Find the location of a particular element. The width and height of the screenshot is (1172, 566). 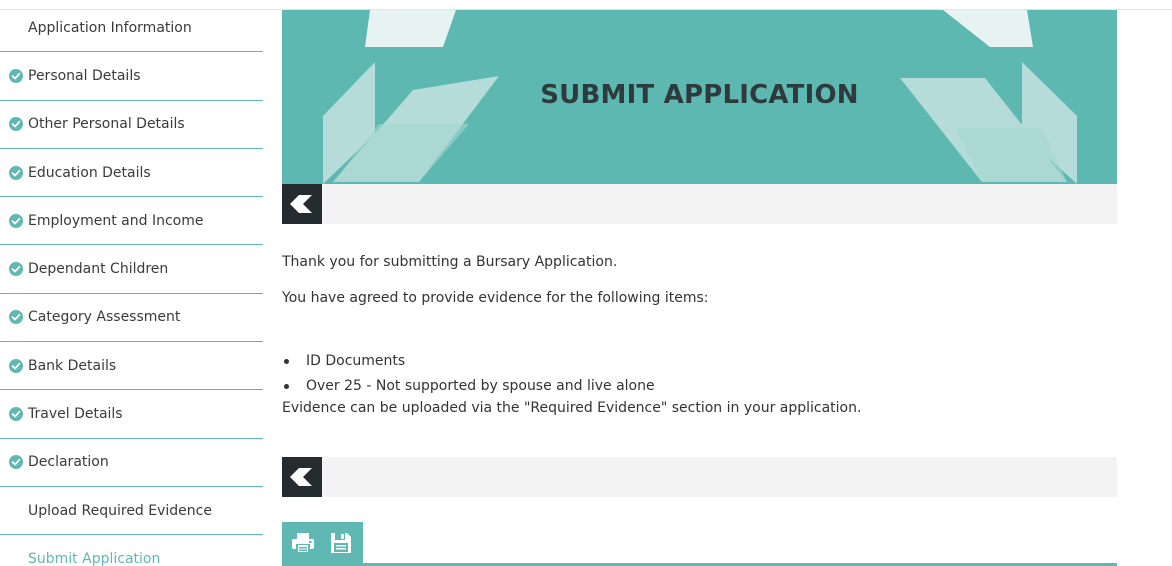

sidebar-item-other-personal-details: Other Personal Details is located at coordinates (131, 125).